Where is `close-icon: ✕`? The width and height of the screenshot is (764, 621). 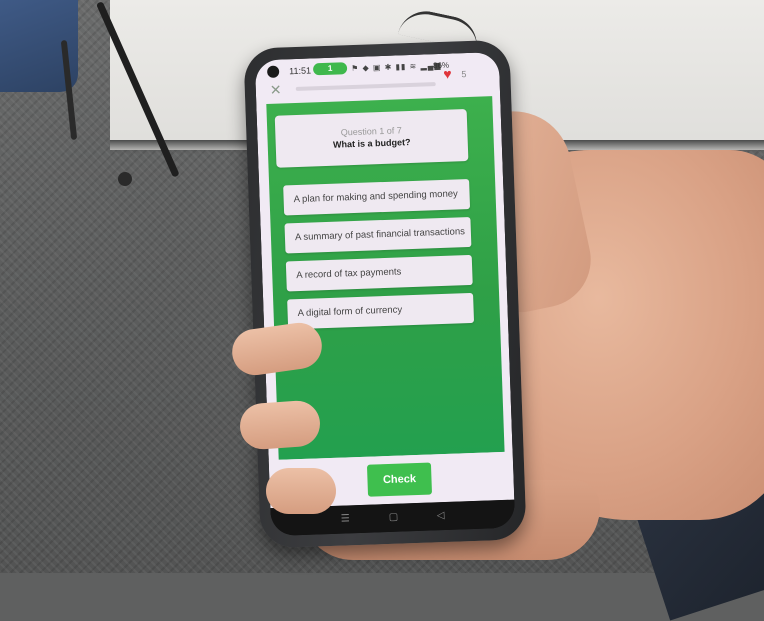
close-icon: ✕ is located at coordinates (276, 89).